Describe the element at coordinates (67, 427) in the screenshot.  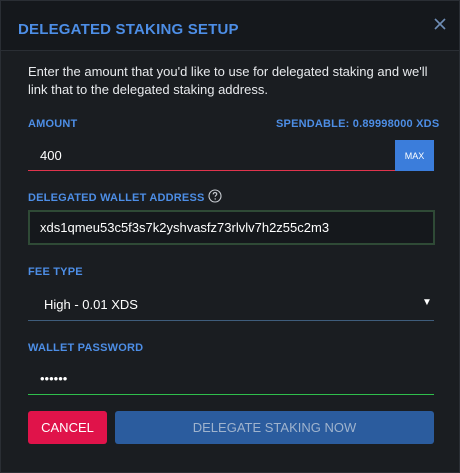
I see `cancel-button: CANCEL` at that location.